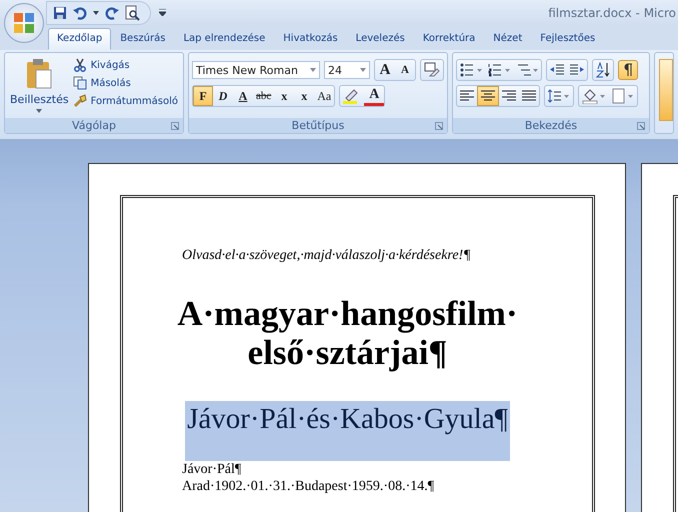 The width and height of the screenshot is (678, 512). I want to click on office-button, so click(24, 23).